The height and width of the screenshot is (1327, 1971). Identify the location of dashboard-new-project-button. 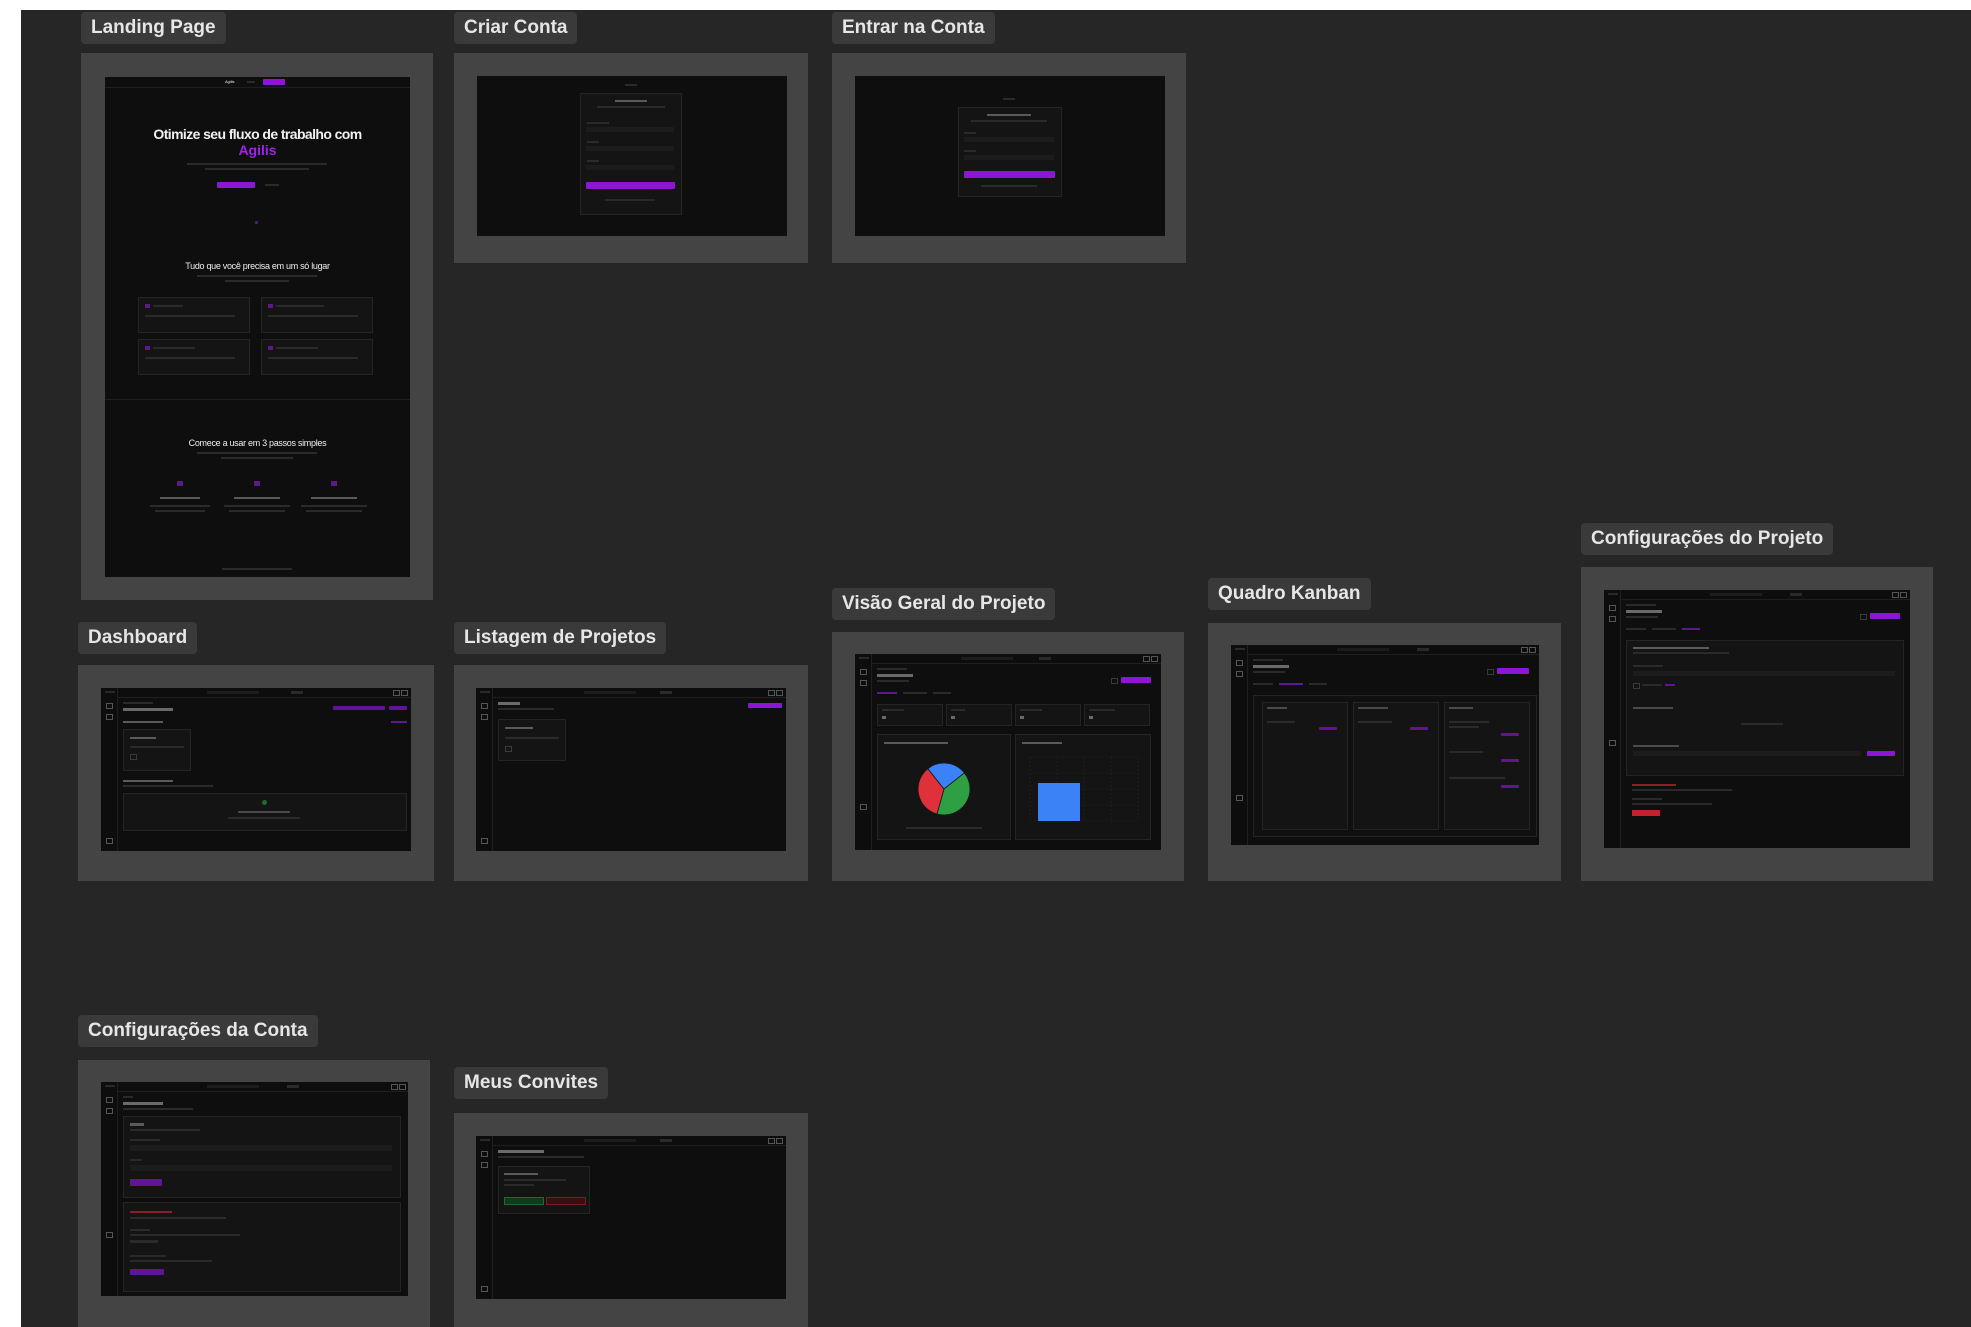
(398, 708).